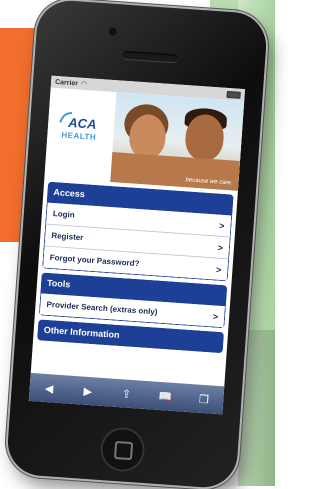 The height and width of the screenshot is (489, 320). I want to click on camera-icon, so click(113, 32).